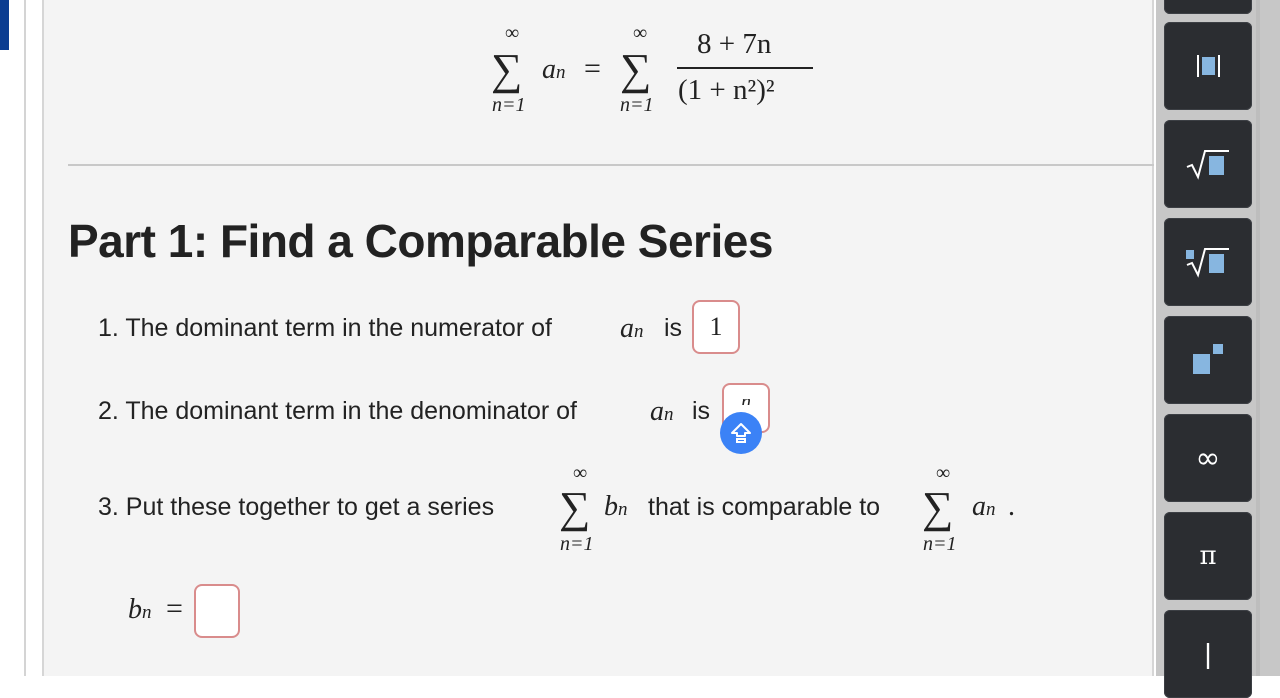 Image resolution: width=1280 pixels, height=698 pixels. Describe the element at coordinates (943, 473) in the screenshot. I see `q3-sum-upper-2: ∞` at that location.